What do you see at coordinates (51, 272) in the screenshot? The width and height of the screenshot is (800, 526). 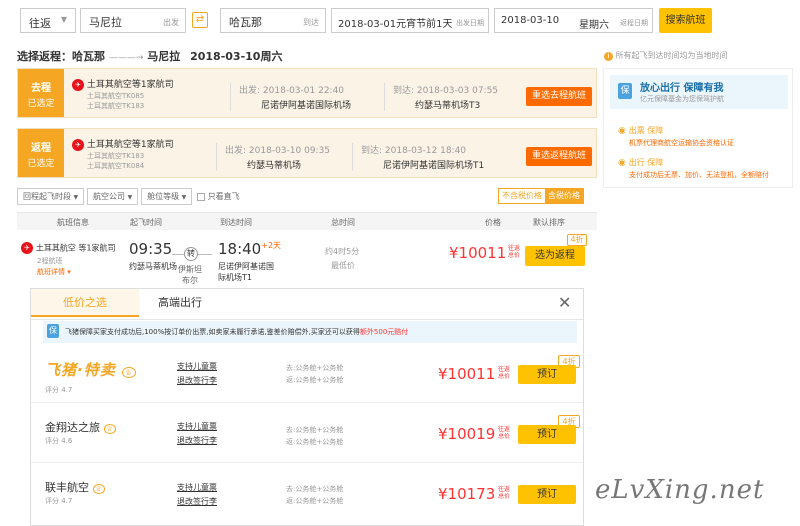 I see `flight-details-label: 航班详情` at bounding box center [51, 272].